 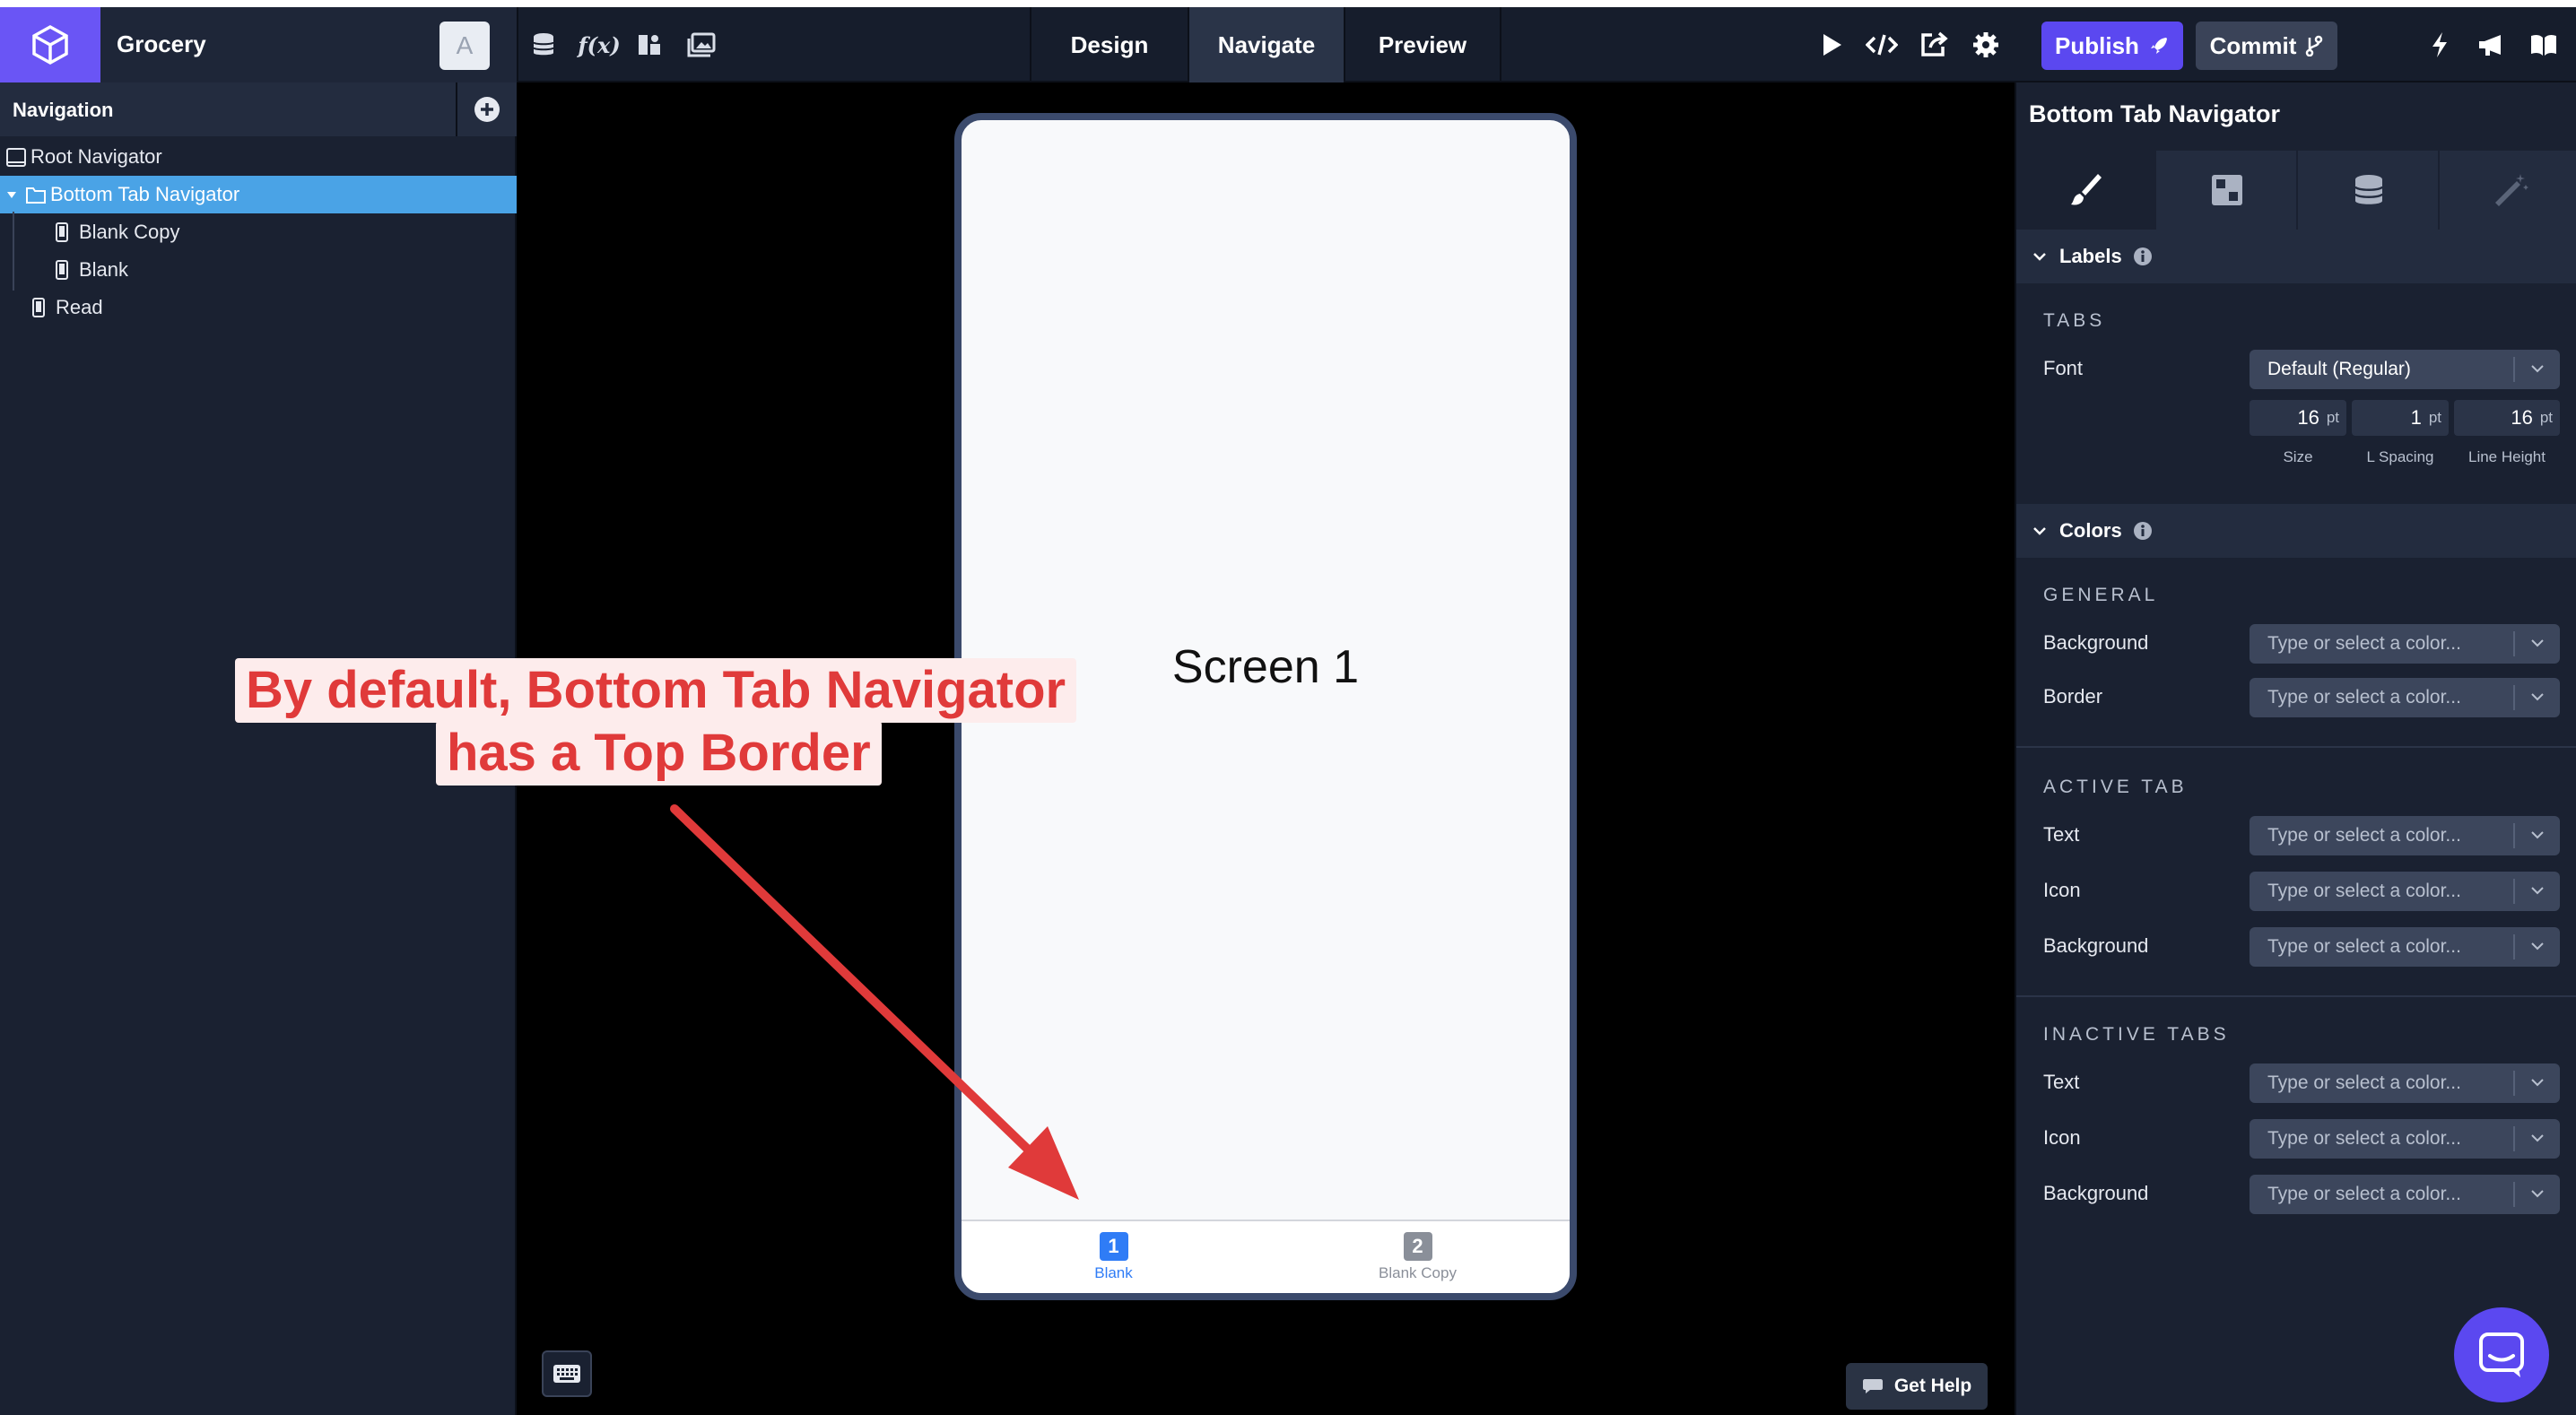 What do you see at coordinates (2400, 456) in the screenshot?
I see `spacing-caption: L Spacing` at bounding box center [2400, 456].